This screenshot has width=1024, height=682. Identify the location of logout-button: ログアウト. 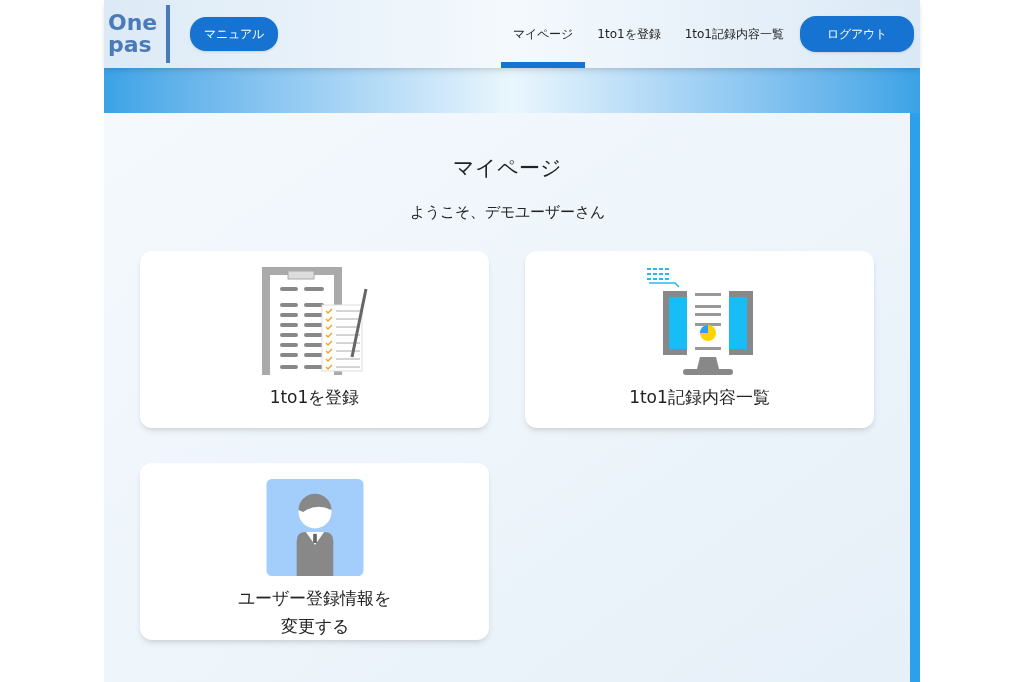
(857, 34).